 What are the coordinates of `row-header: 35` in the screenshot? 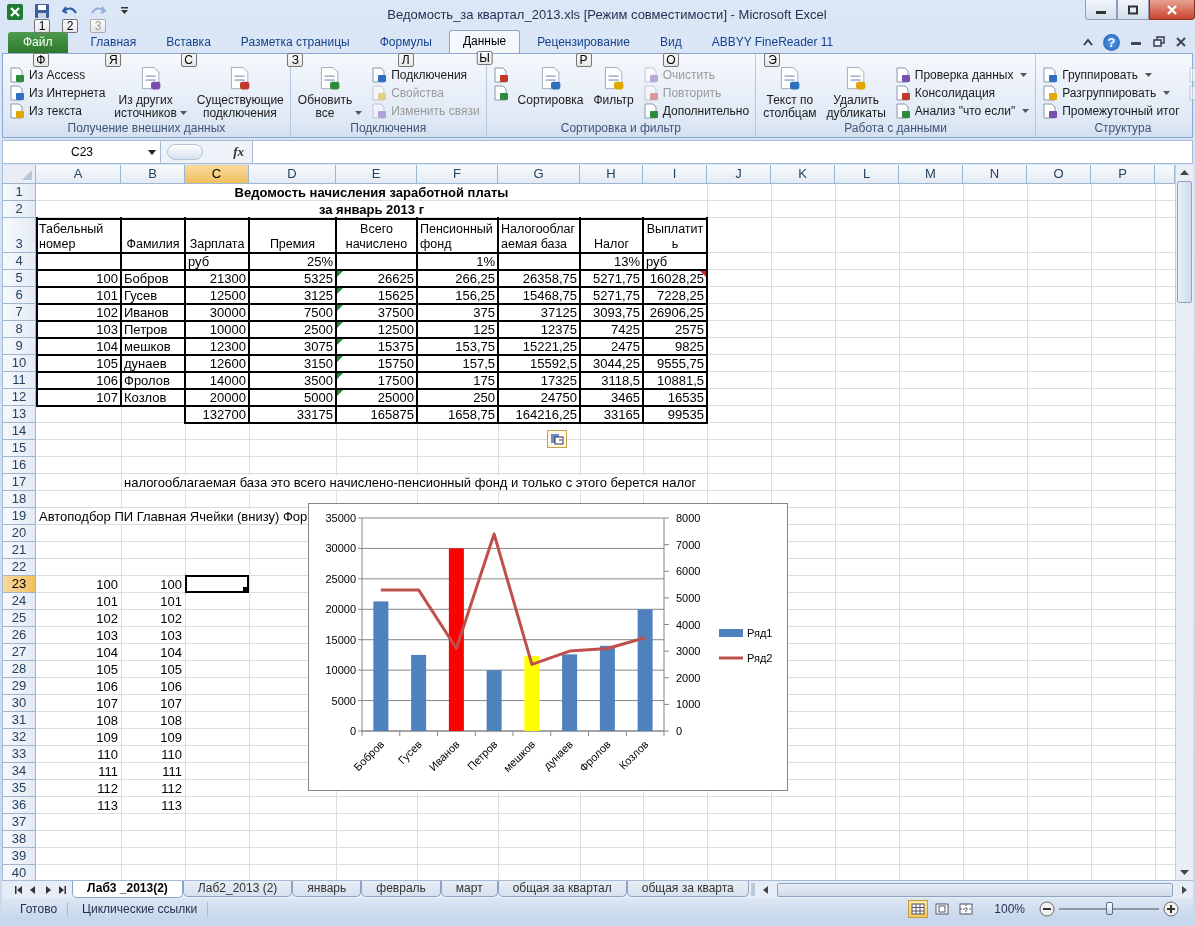 It's located at (19, 788).